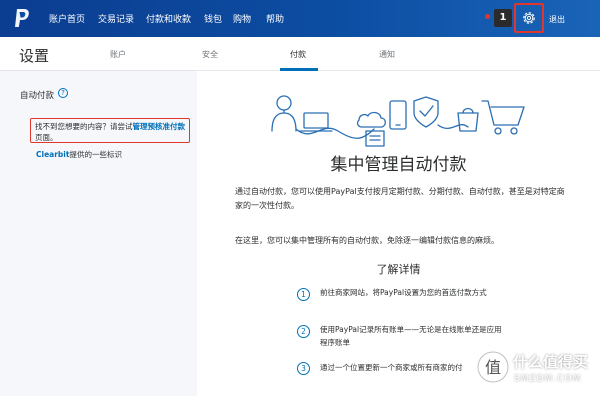  I want to click on annotation-badge-1: 1, so click(503, 18).